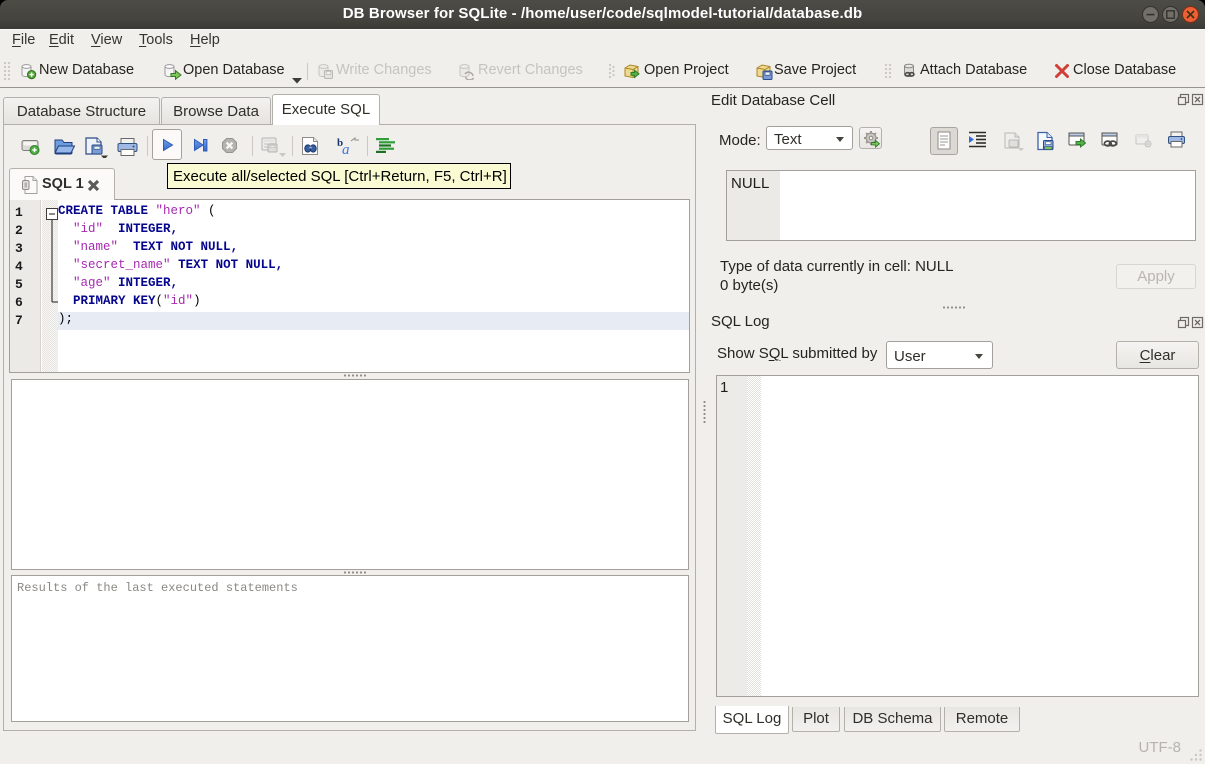 This screenshot has height=764, width=1205. I want to click on svg-text: a, so click(346, 149).